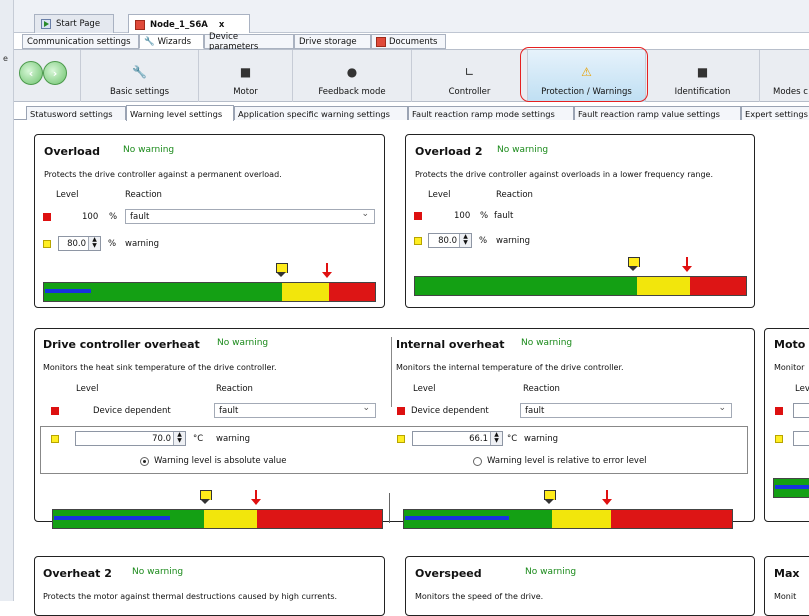  Describe the element at coordinates (332, 41) in the screenshot. I see `tab-drive-storage: Drive storage` at that location.